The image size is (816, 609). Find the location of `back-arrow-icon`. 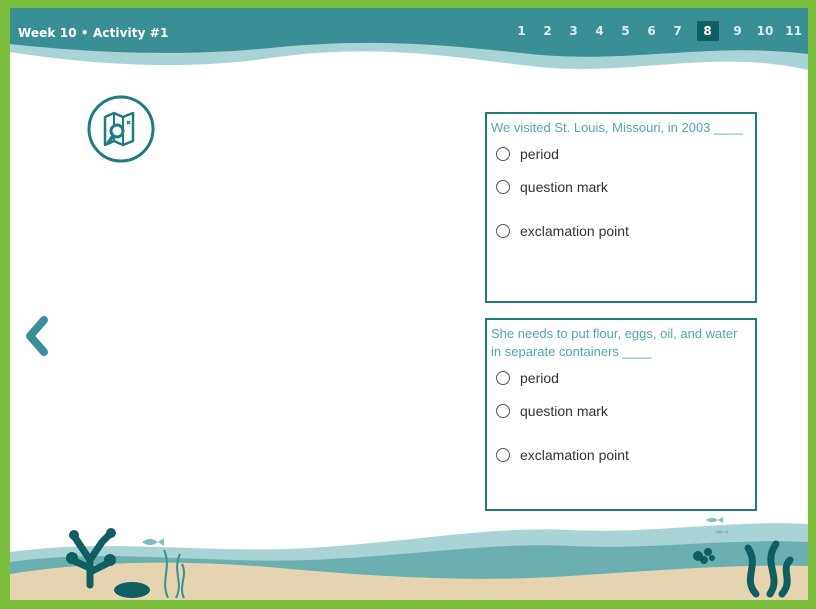

back-arrow-icon is located at coordinates (37, 336).